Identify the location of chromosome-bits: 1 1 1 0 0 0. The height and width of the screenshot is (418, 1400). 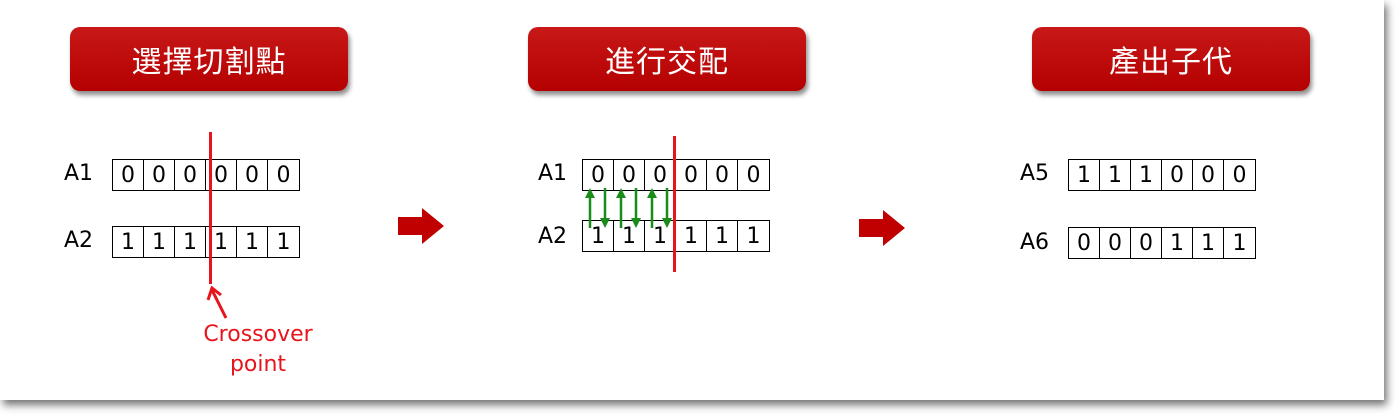
(1162, 175).